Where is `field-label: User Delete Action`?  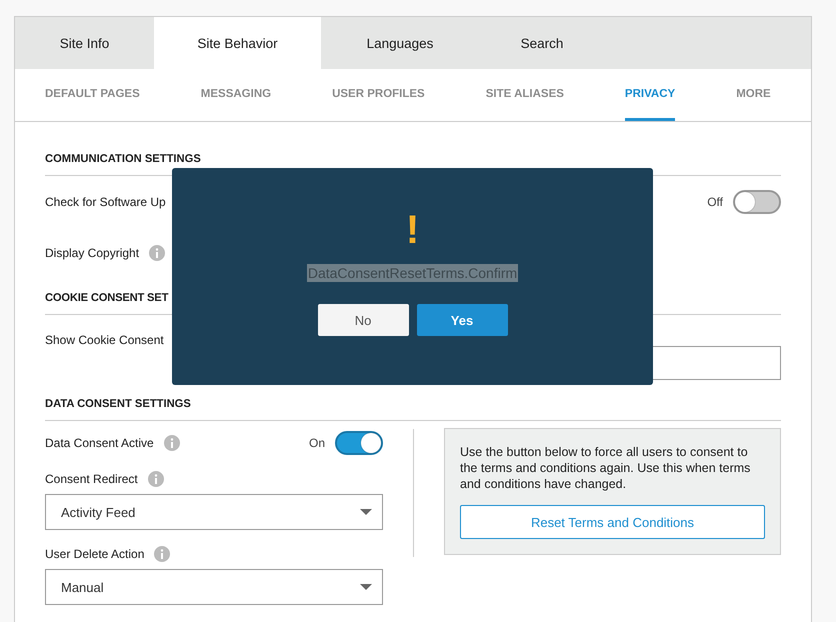
field-label: User Delete Action is located at coordinates (94, 554).